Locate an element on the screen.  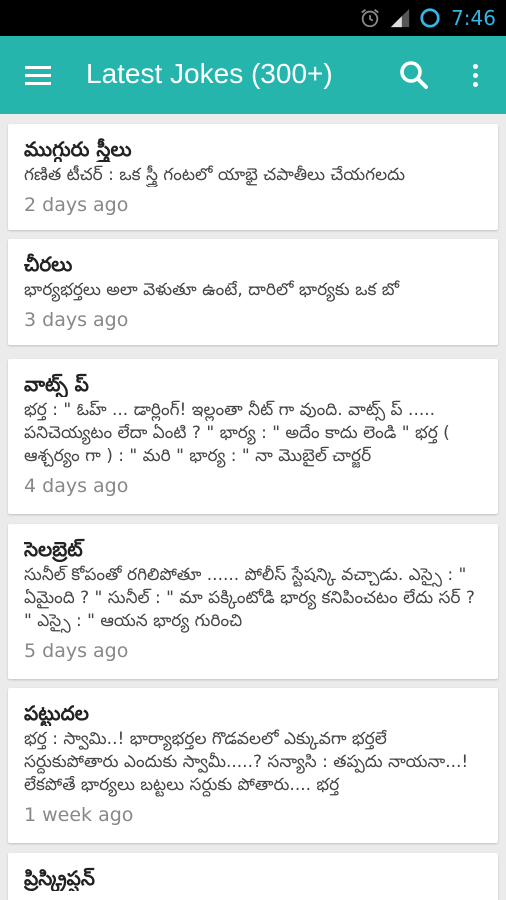
app-bar: Latest Jokes (300+) is located at coordinates (253, 75).